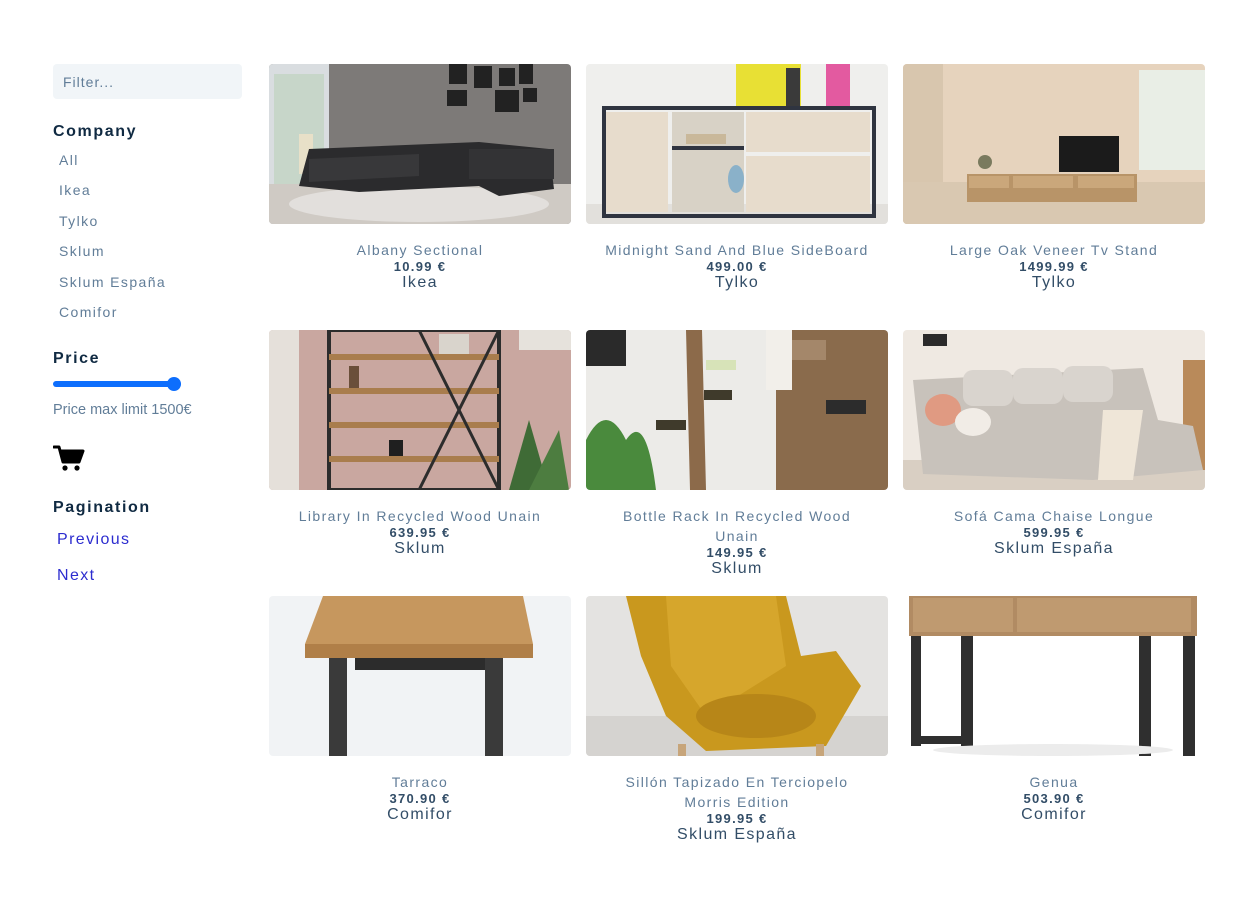 The width and height of the screenshot is (1259, 907). I want to click on product-name: Midnight Sand And Blue SideBoard, so click(737, 250).